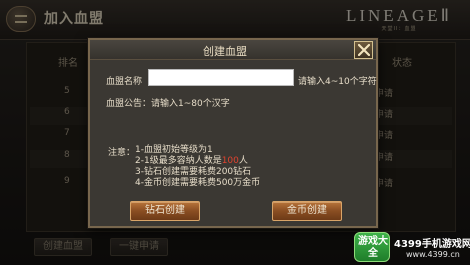  I want to click on dialog-header: 创建血盟, so click(233, 50).